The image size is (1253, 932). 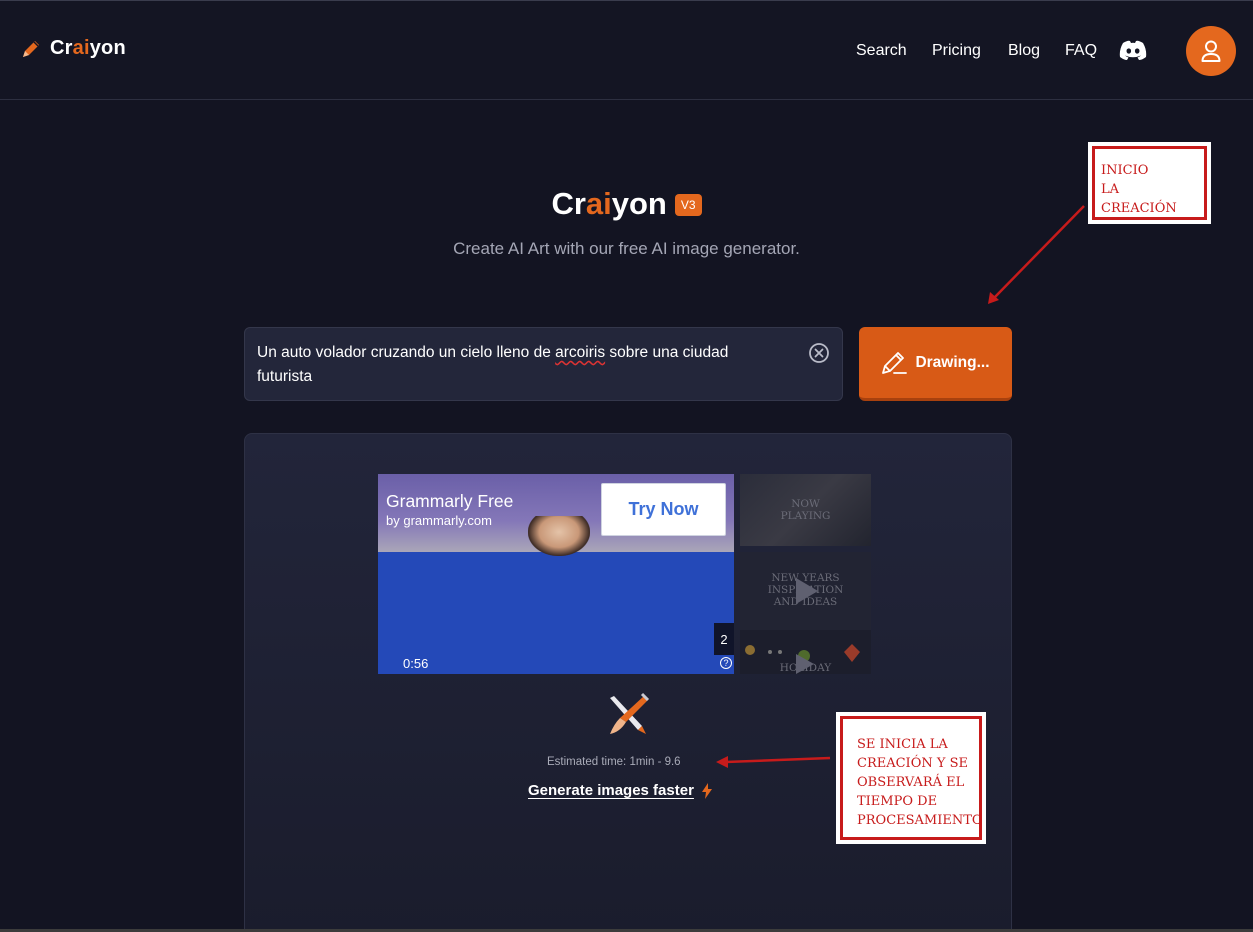 What do you see at coordinates (630, 713) in the screenshot?
I see `brush-pencil-icon` at bounding box center [630, 713].